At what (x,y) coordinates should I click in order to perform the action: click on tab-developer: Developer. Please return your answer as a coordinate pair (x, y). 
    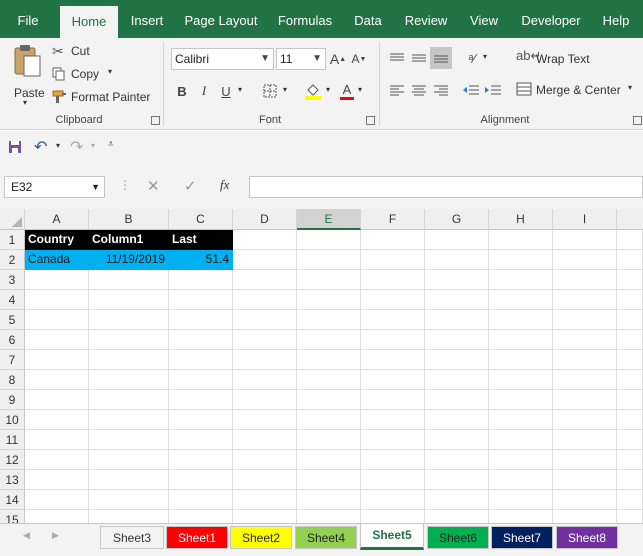
    Looking at the image, I should click on (551, 19).